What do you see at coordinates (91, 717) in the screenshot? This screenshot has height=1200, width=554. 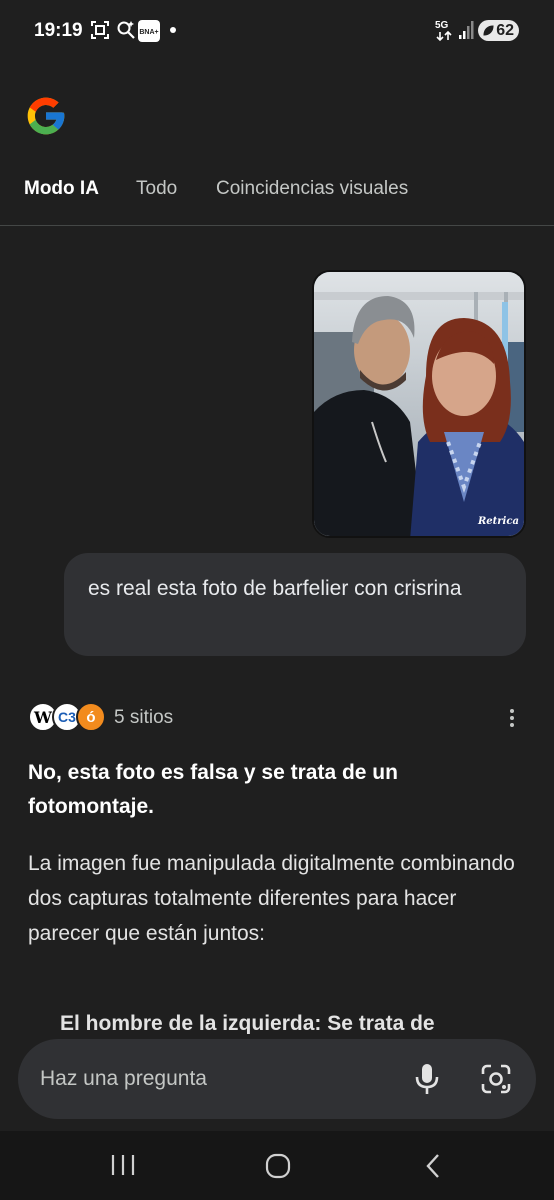 I see `orange-site-icon: ó` at bounding box center [91, 717].